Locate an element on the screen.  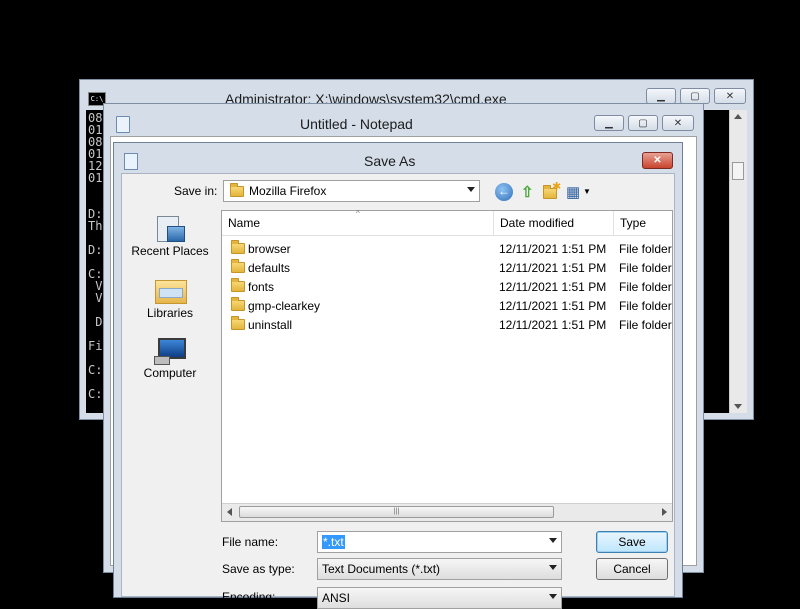
view-menu-icon: ▦ ▼ is located at coordinates (579, 192).